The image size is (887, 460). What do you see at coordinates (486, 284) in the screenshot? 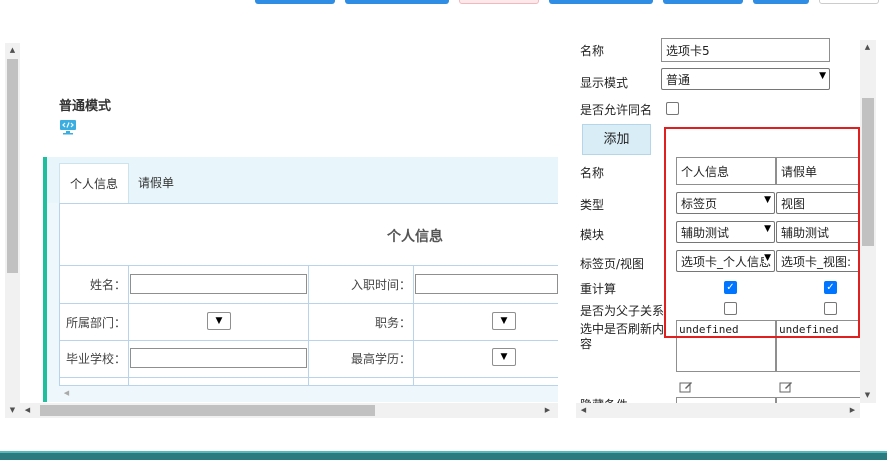
I see `hire-date-input` at bounding box center [486, 284].